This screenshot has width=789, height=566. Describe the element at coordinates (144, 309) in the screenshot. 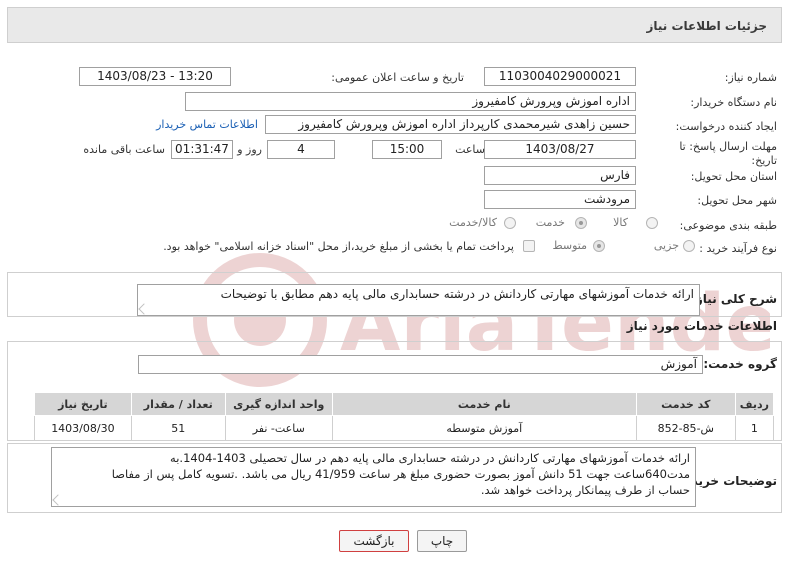

I see `resize-handle-icon` at that location.